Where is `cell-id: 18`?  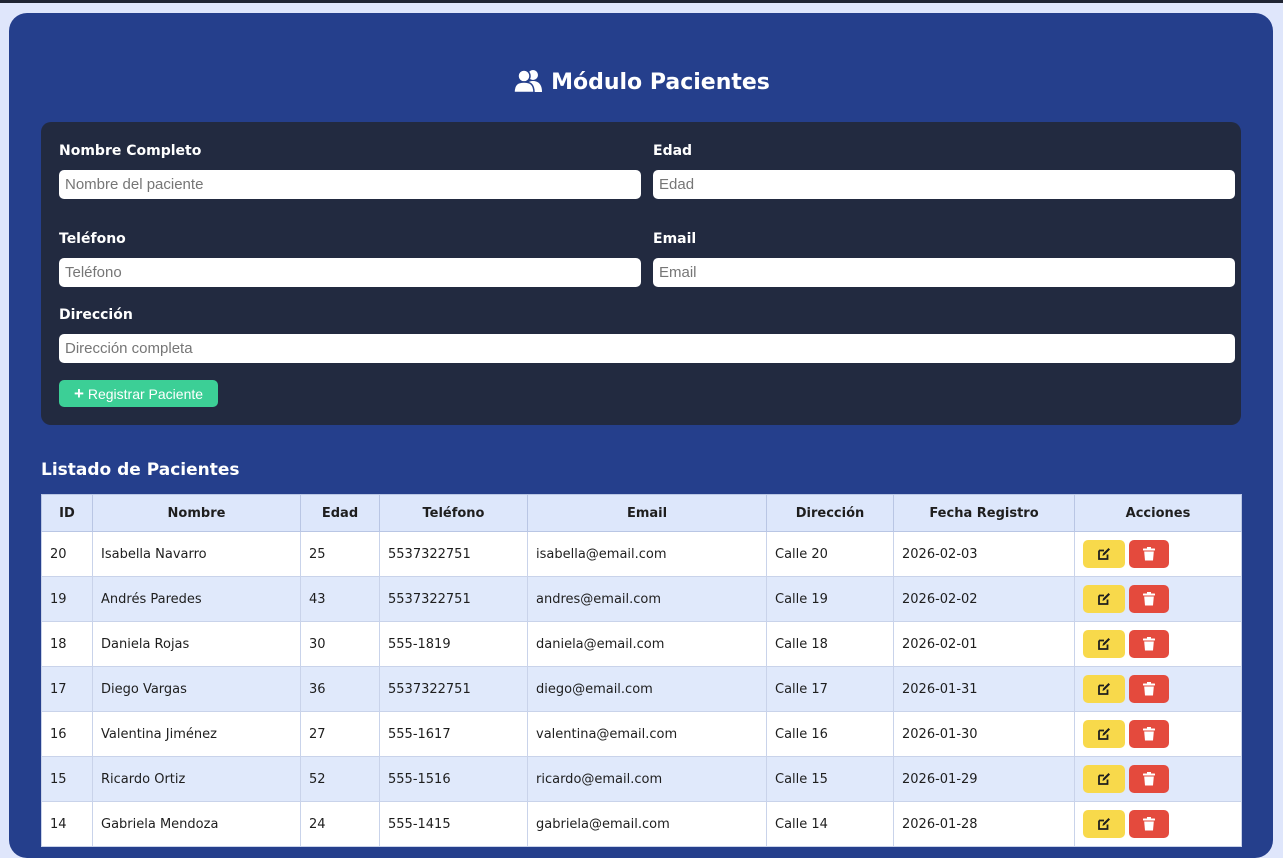
cell-id: 18 is located at coordinates (67, 644).